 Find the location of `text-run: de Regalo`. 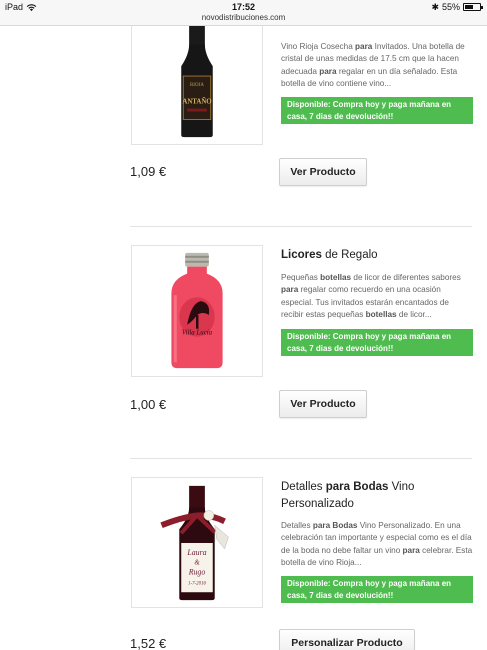

text-run: de Regalo is located at coordinates (349, 255).